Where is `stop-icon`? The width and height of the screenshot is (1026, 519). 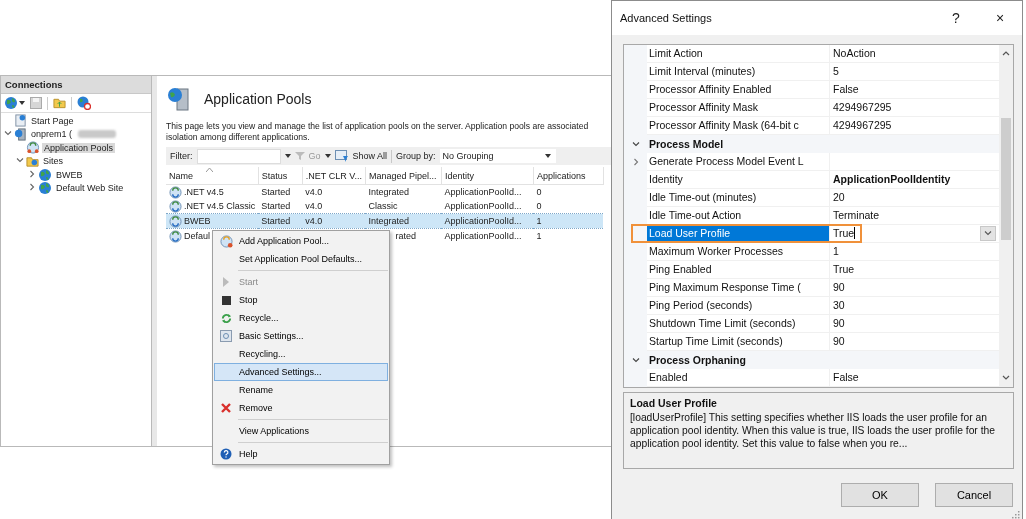
stop-icon is located at coordinates (226, 300).